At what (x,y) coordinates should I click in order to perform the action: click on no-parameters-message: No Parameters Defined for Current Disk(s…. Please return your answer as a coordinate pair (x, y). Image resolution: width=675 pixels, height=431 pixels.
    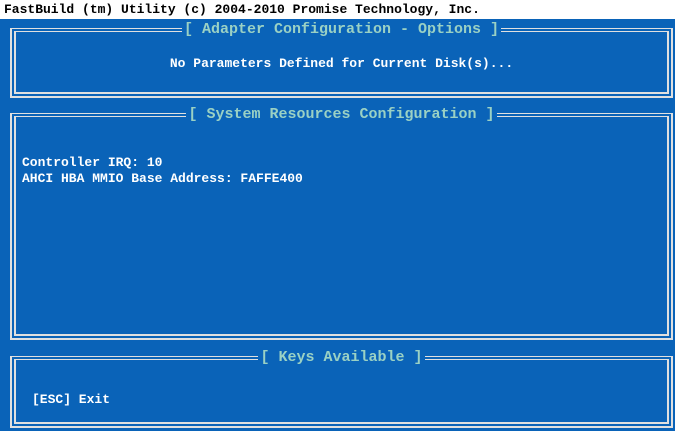
    Looking at the image, I should click on (341, 63).